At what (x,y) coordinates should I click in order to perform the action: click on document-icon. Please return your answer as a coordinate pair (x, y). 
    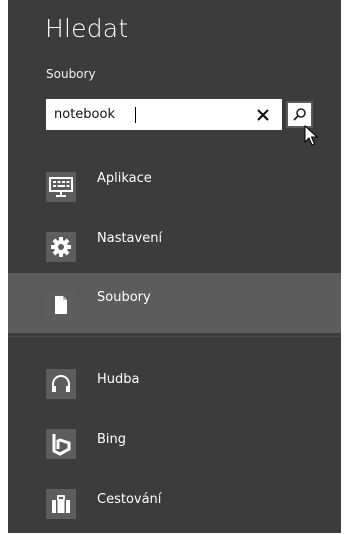
    Looking at the image, I should click on (61, 305).